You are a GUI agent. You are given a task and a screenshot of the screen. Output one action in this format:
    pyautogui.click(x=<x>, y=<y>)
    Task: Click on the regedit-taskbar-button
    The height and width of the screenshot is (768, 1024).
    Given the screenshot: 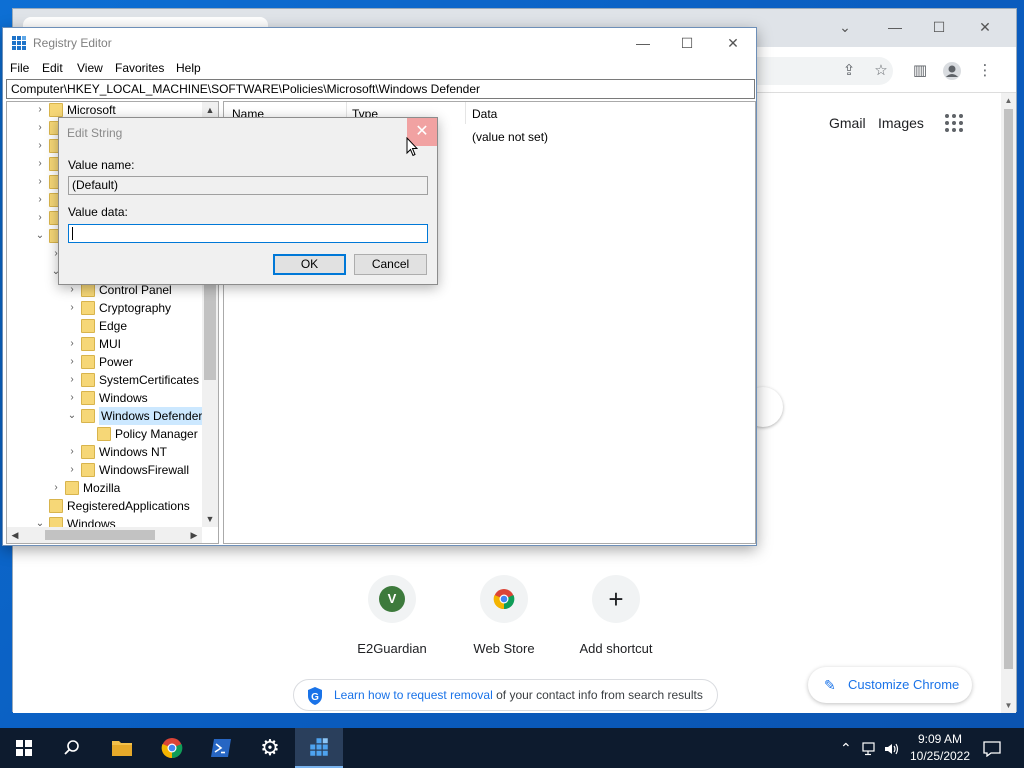 What is the action you would take?
    pyautogui.click(x=319, y=748)
    